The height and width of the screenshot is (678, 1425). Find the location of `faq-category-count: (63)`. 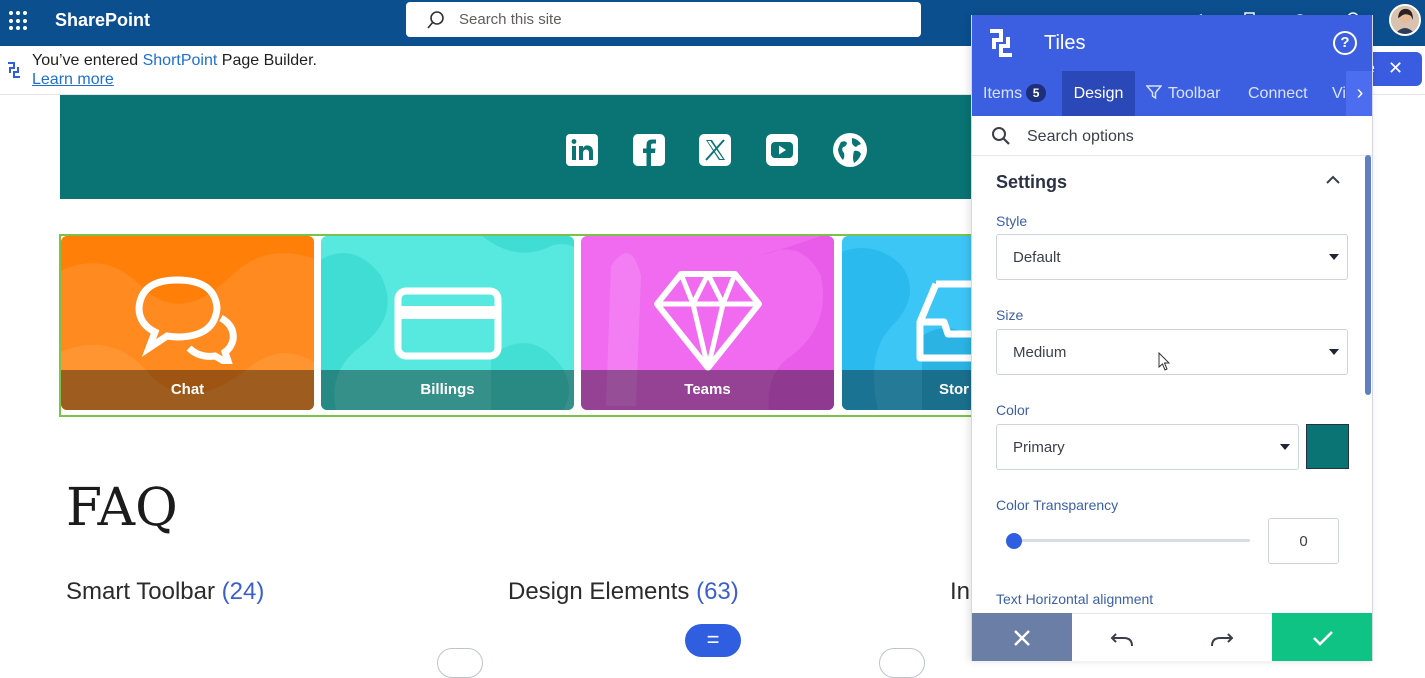

faq-category-count: (63) is located at coordinates (717, 591).